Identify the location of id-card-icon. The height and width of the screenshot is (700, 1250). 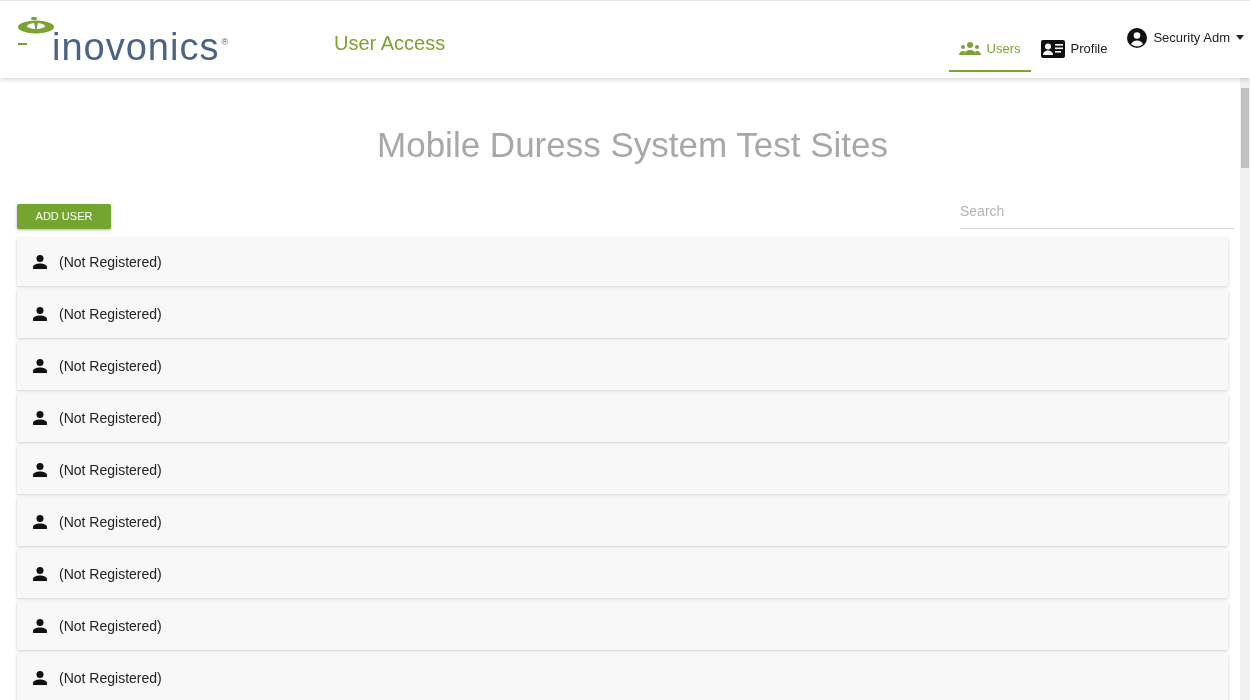
(1052, 48).